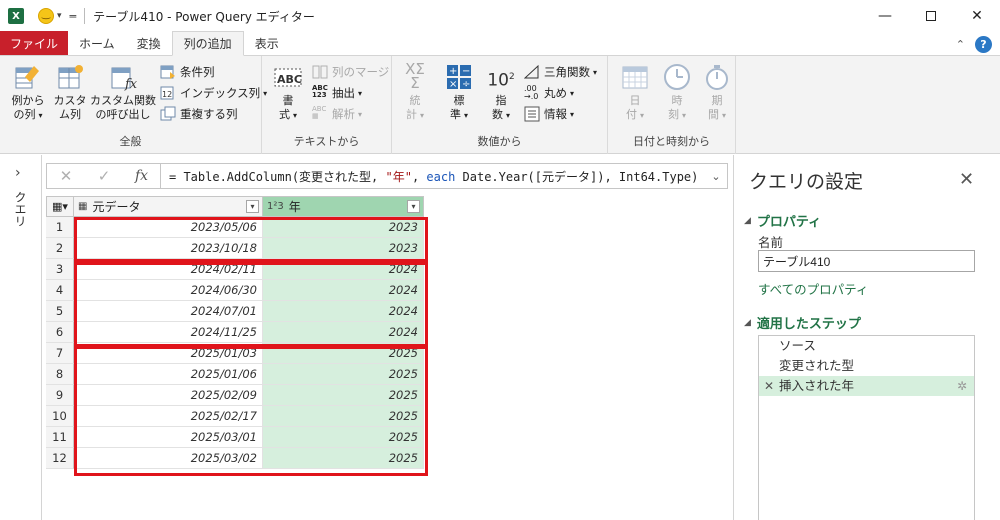 This screenshot has height=520, width=1000. I want to click on table-row: 11 2025/03/01 2025, so click(235, 437).